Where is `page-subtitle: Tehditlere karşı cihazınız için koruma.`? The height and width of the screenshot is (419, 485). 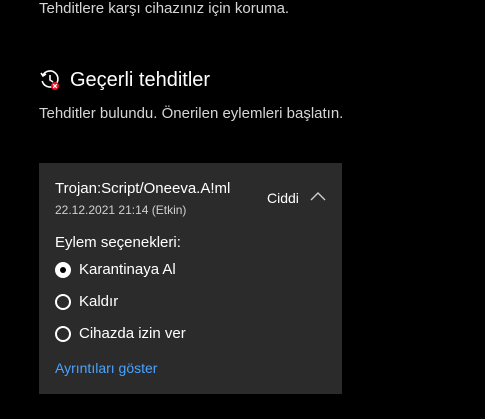 page-subtitle: Tehditlere karşı cihazınız için koruma. is located at coordinates (164, 8).